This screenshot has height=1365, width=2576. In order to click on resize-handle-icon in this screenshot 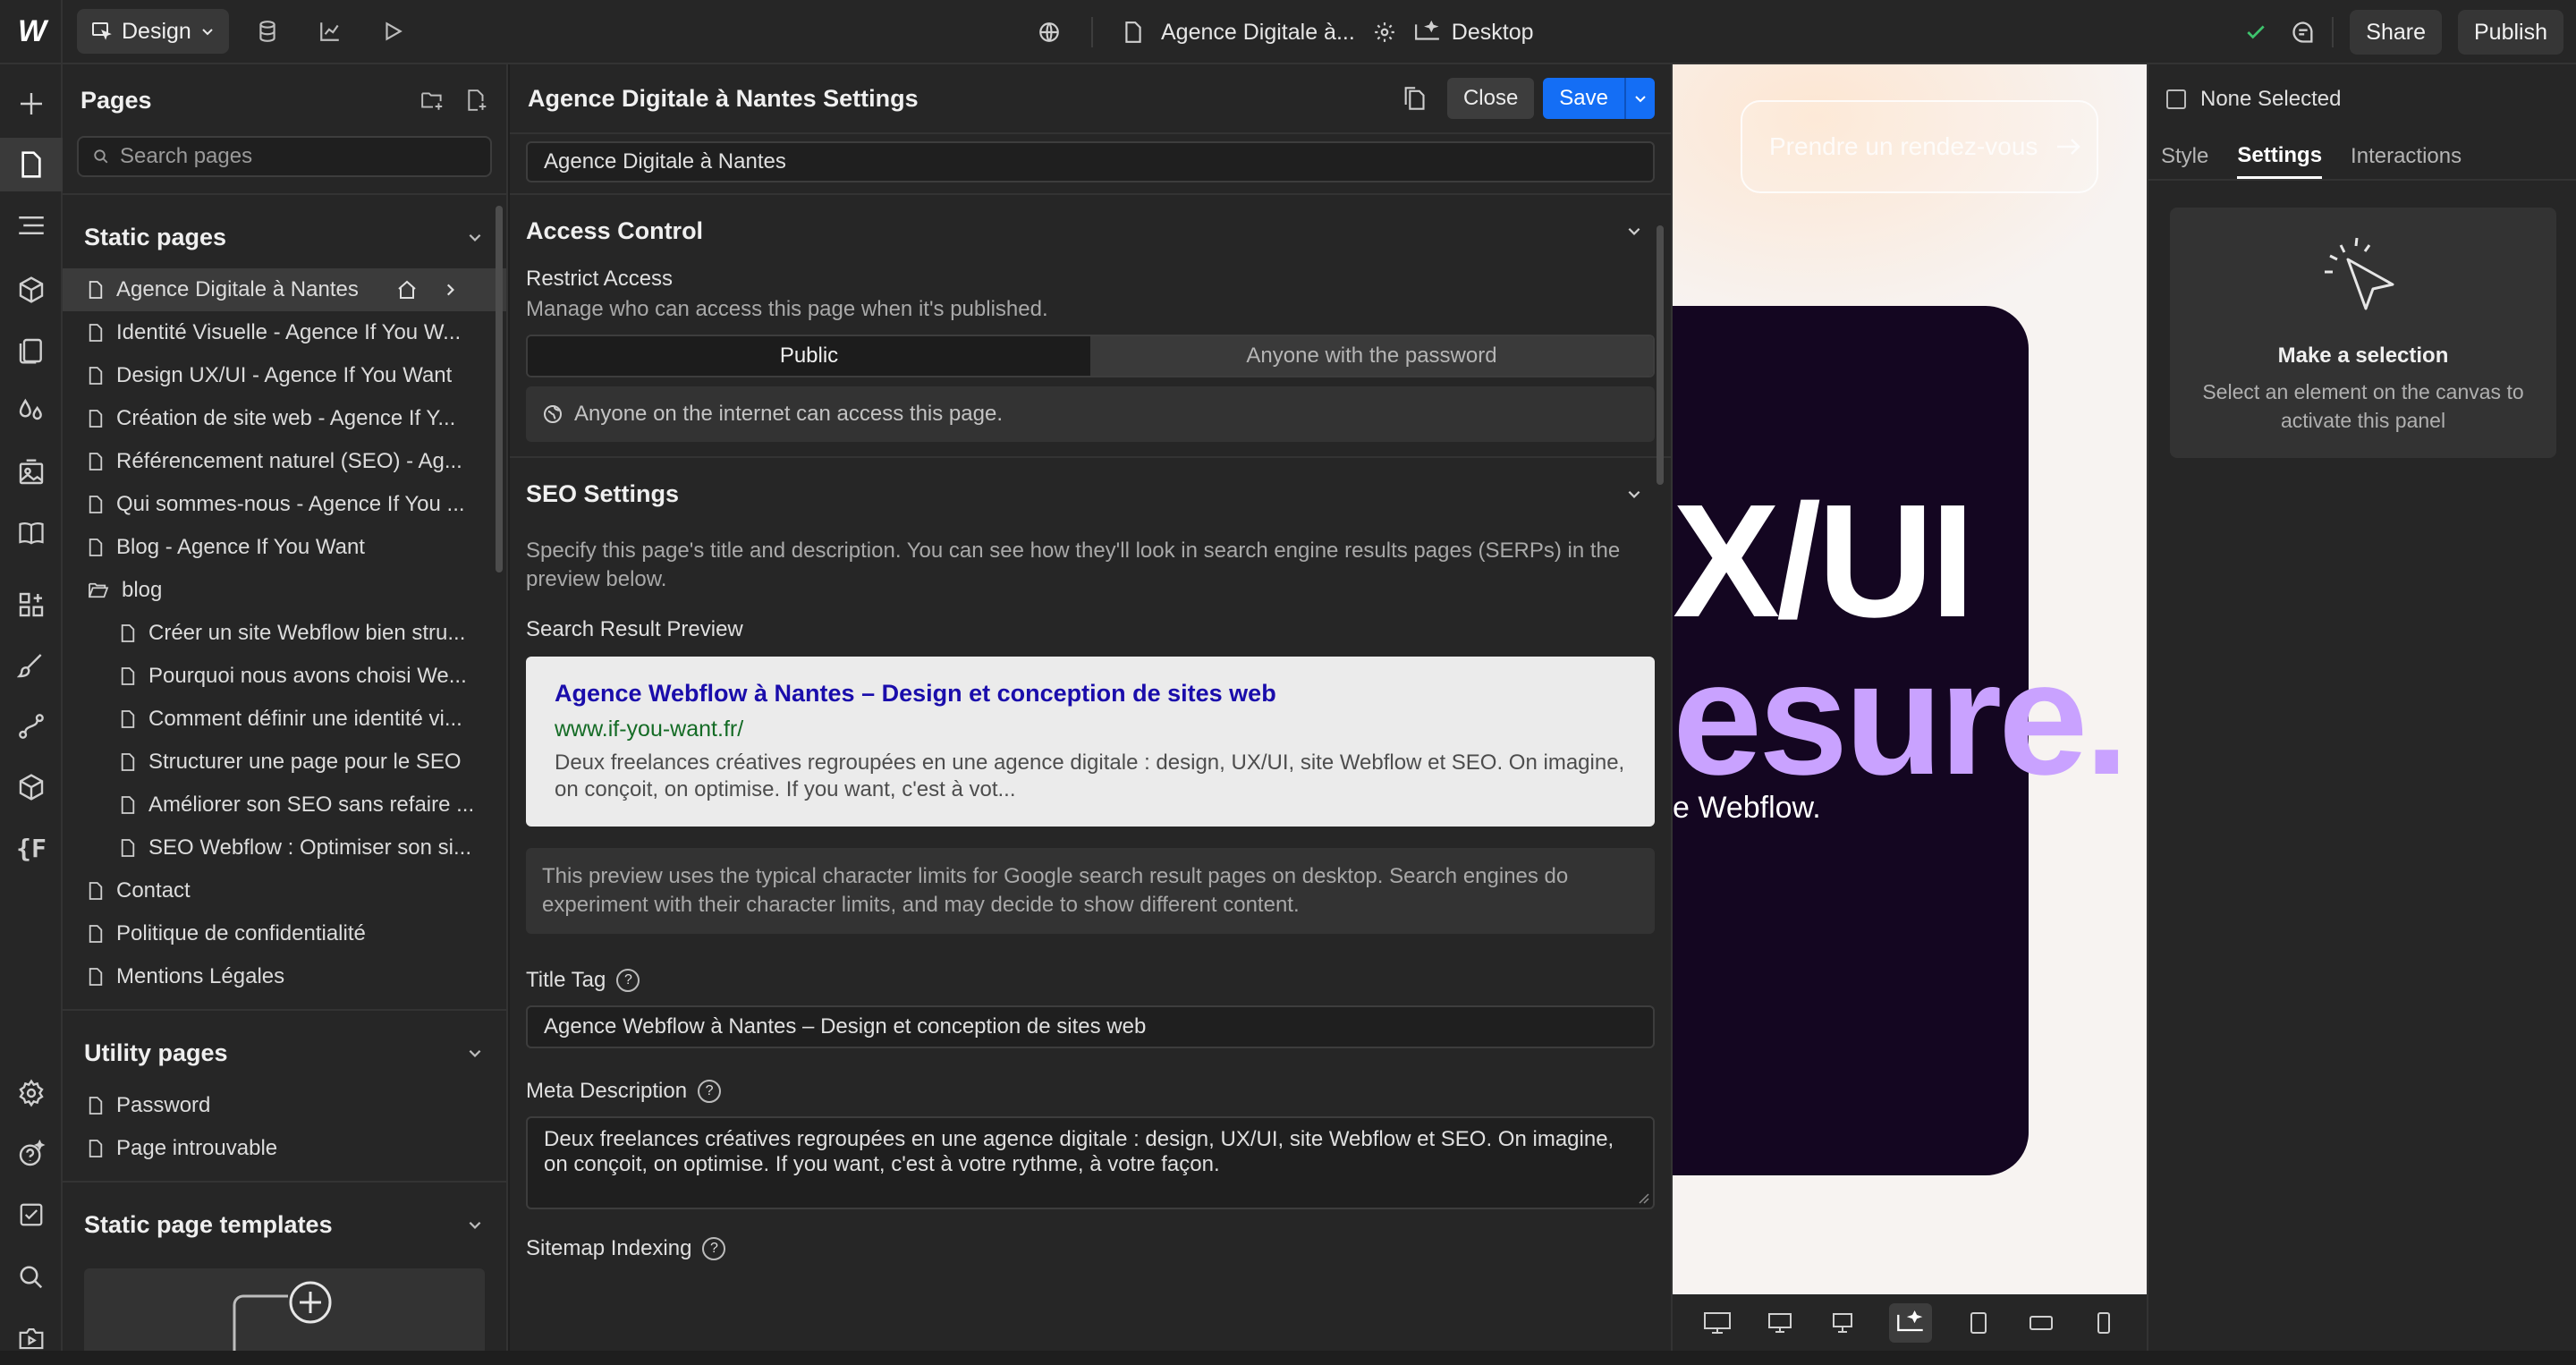, I will do `click(1643, 1197)`.